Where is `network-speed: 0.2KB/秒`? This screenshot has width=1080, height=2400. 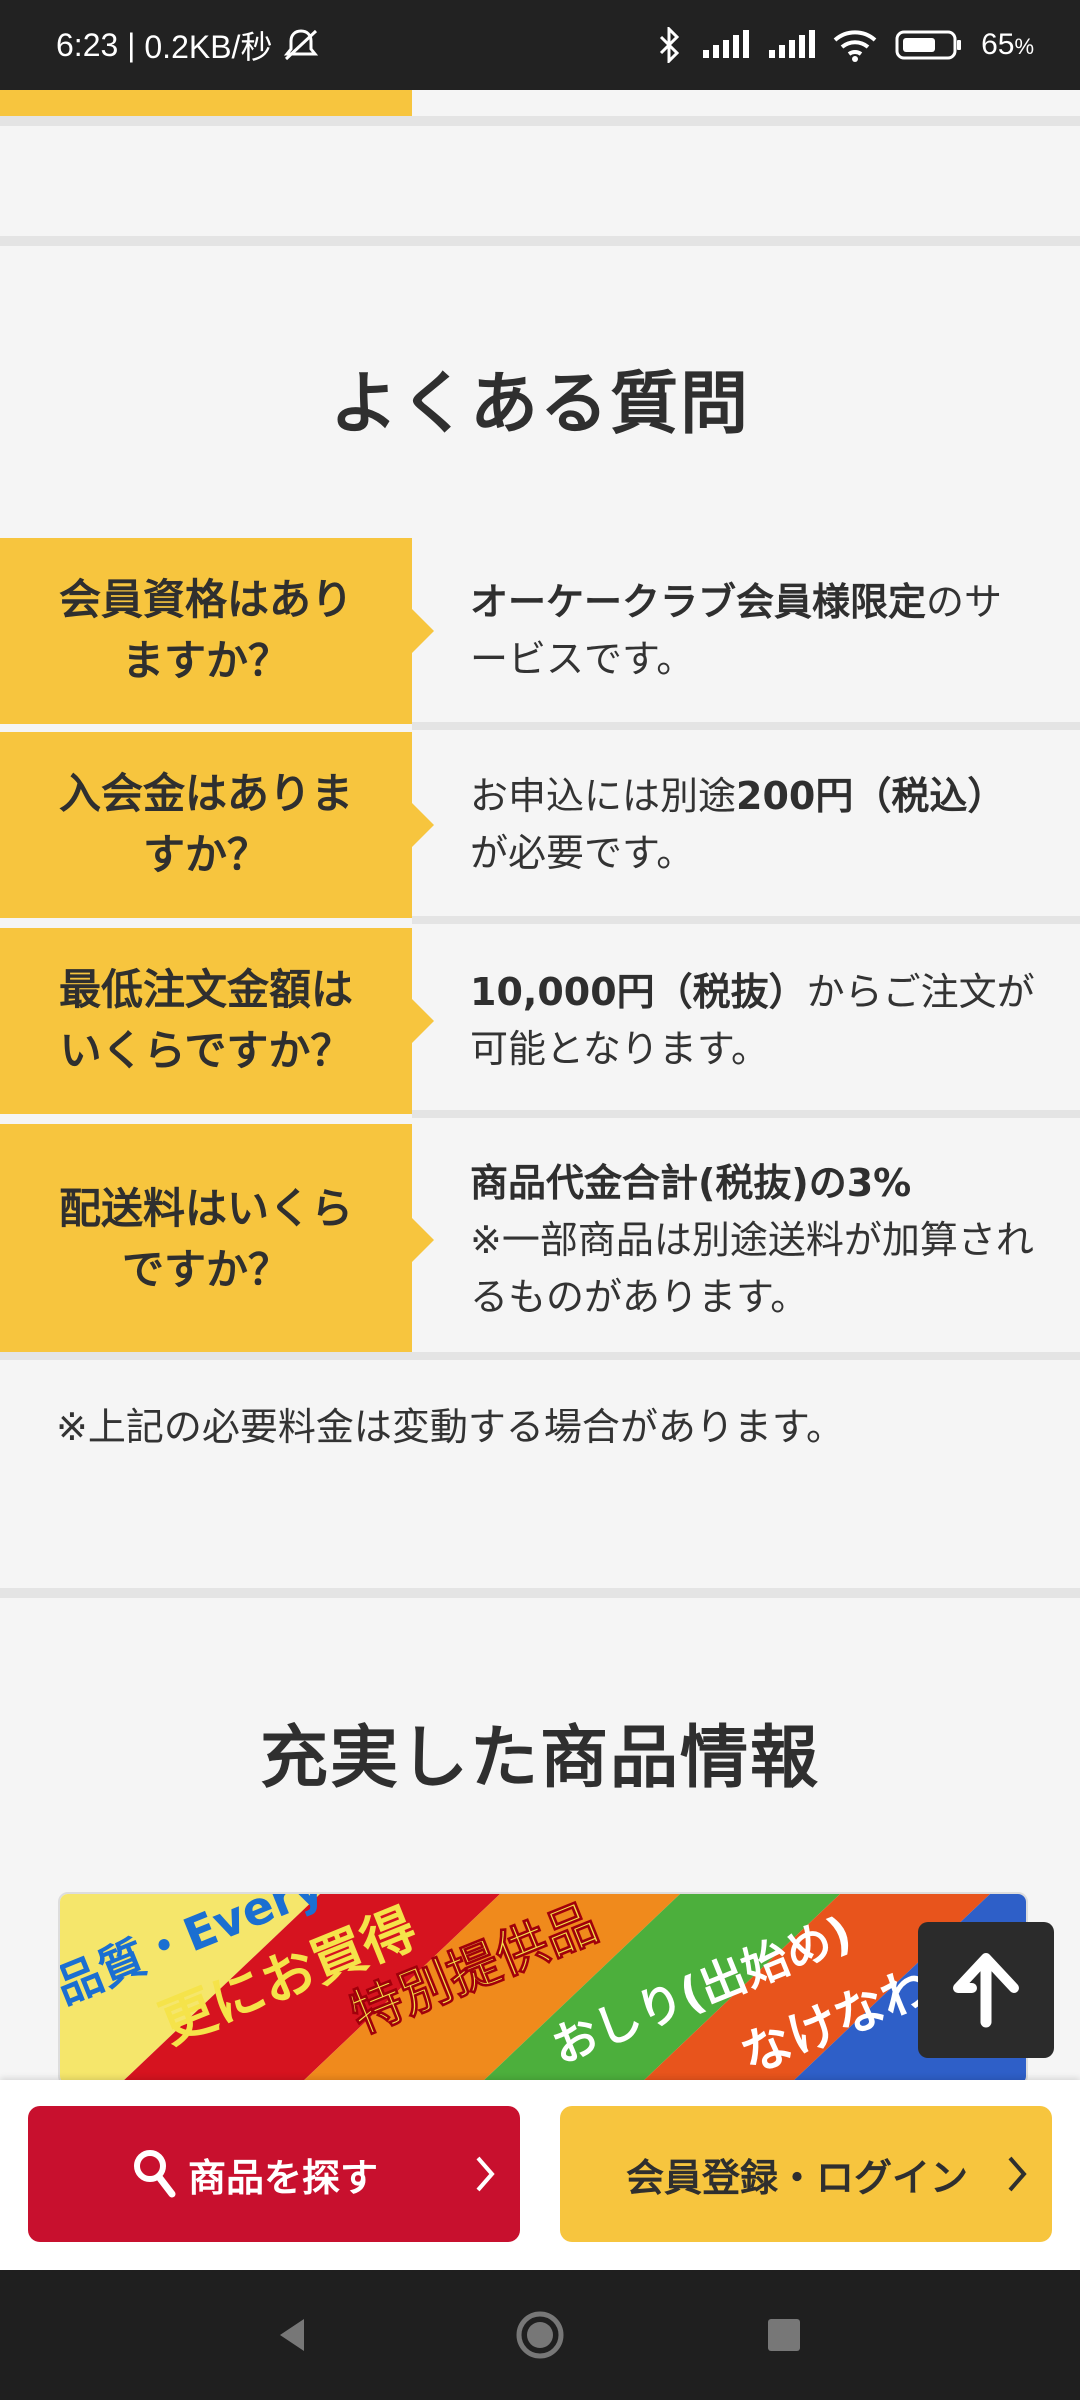 network-speed: 0.2KB/秒 is located at coordinates (208, 47).